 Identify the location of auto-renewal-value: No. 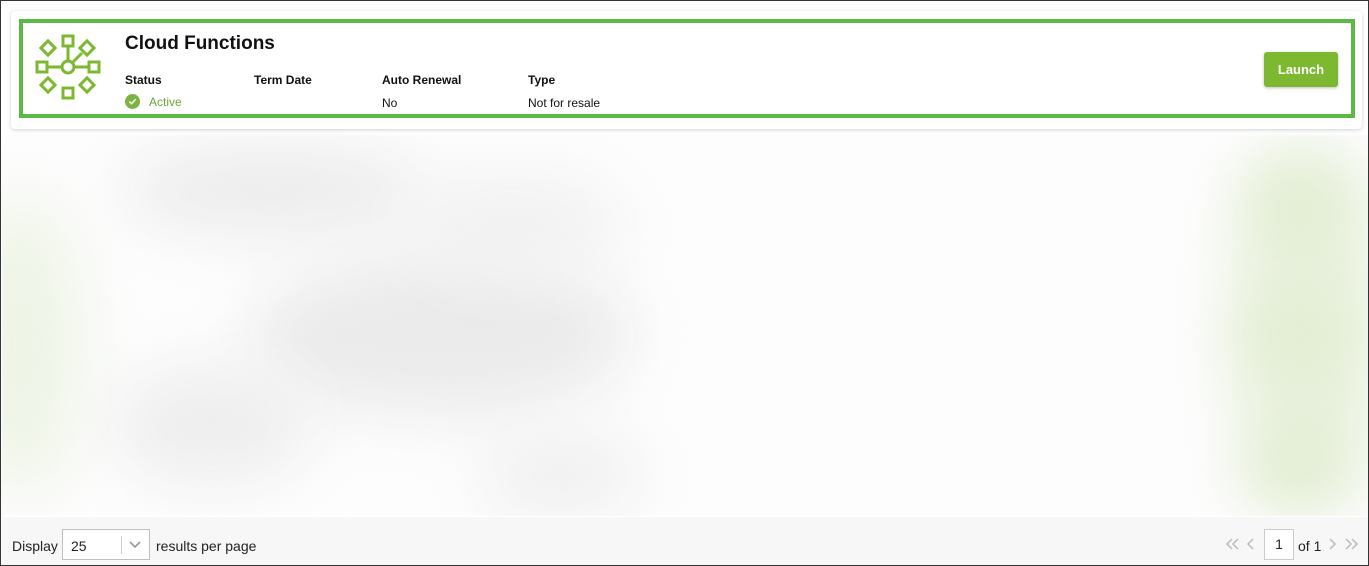
(390, 103).